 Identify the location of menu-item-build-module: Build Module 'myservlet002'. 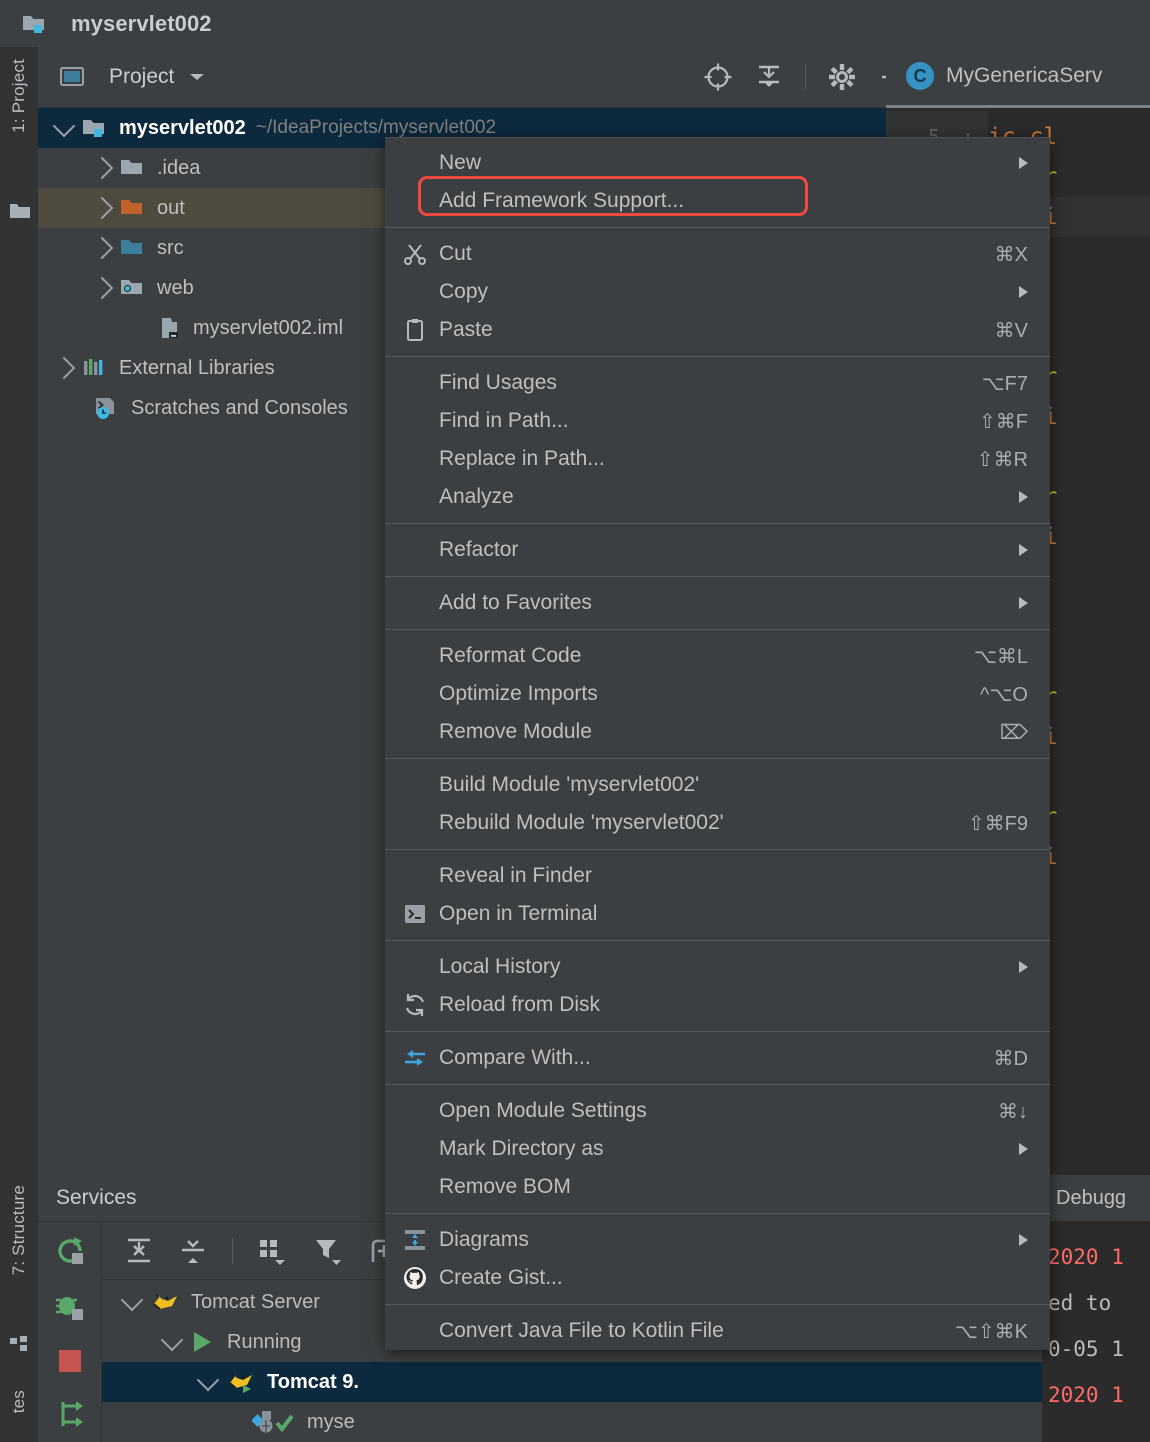
(717, 785).